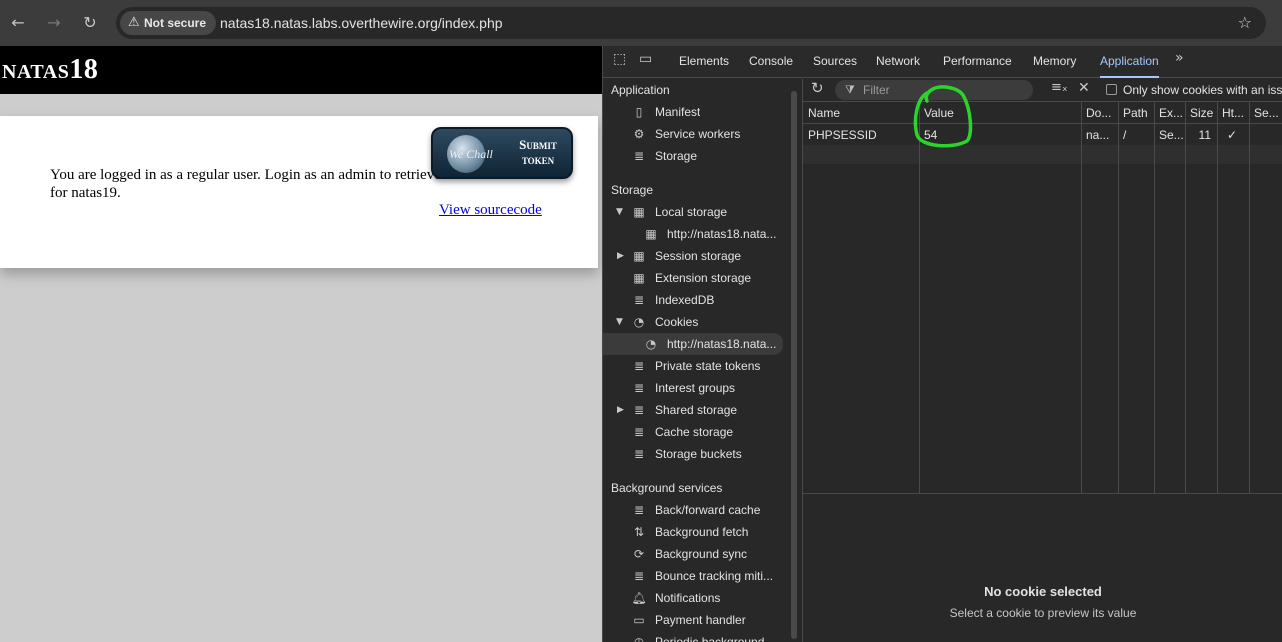  Describe the element at coordinates (794, 365) in the screenshot. I see `sidebar-scrollbar` at that location.